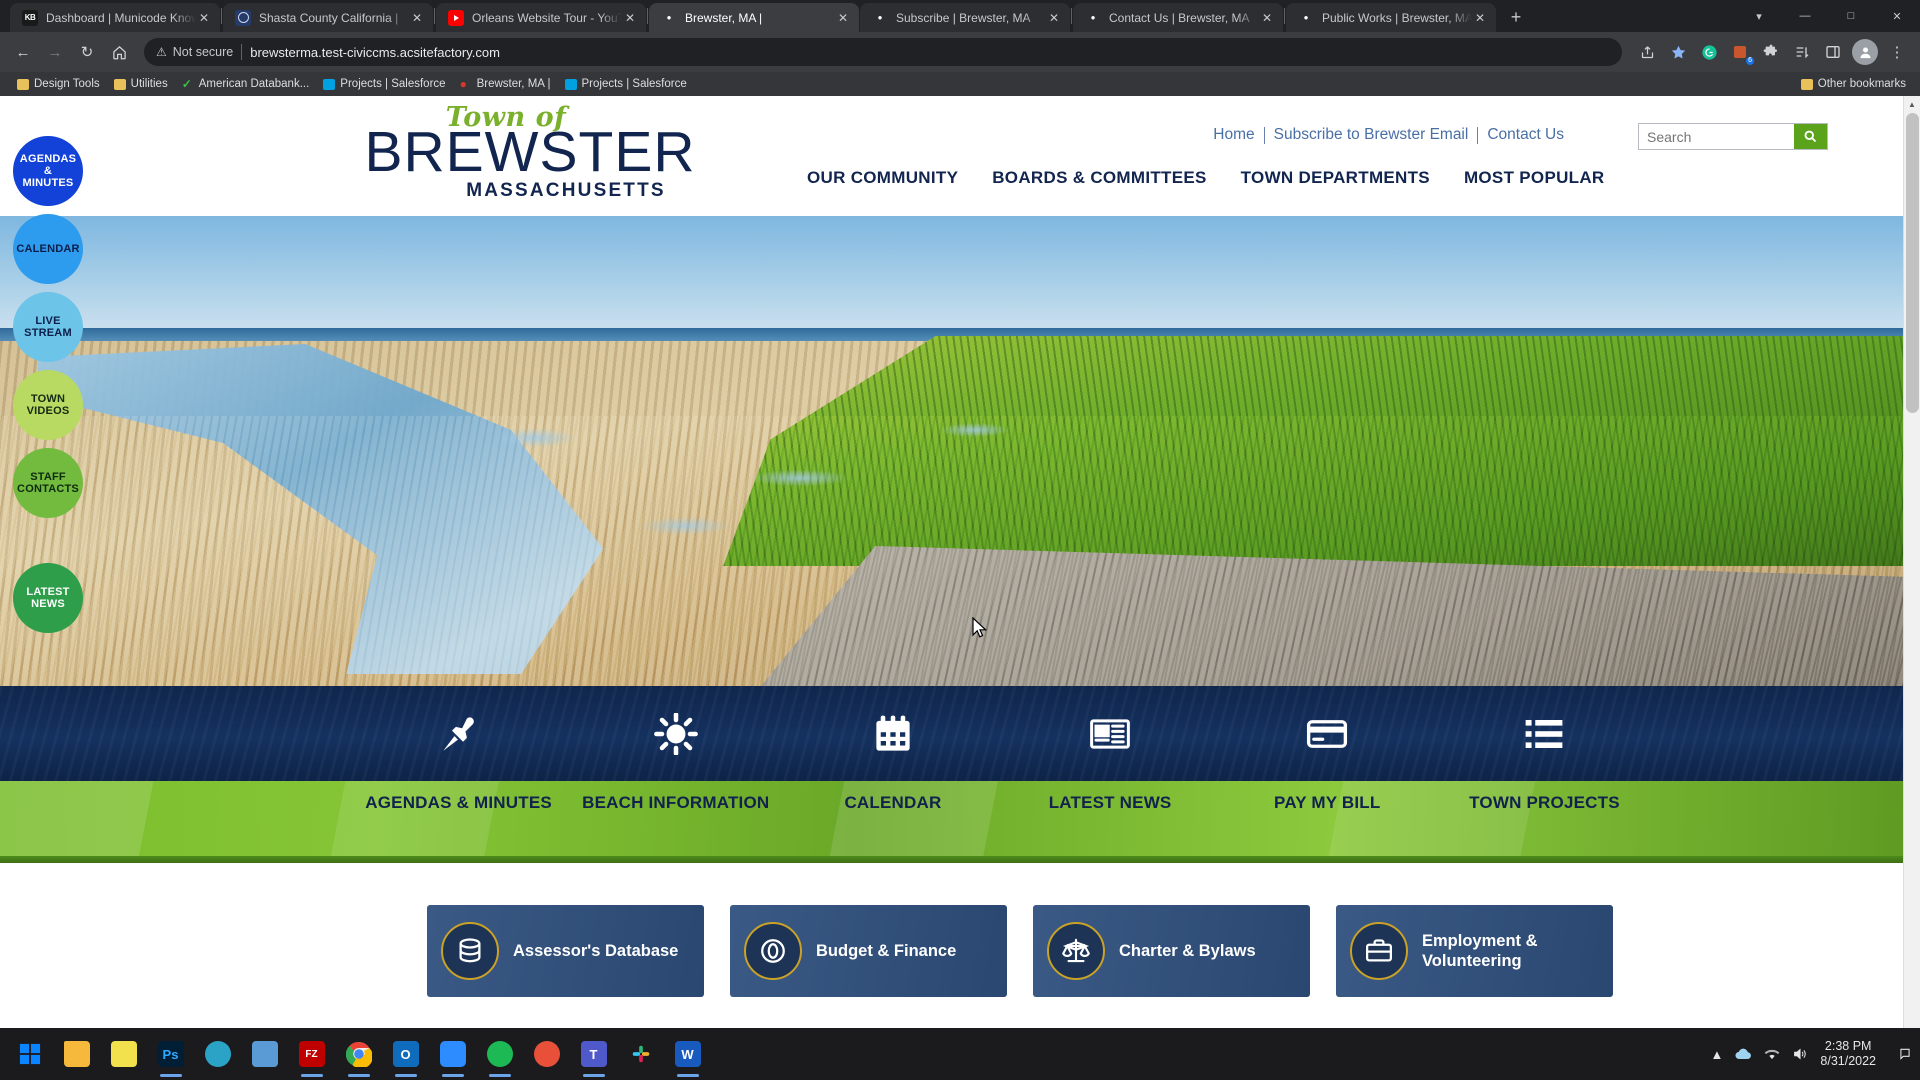 Image resolution: width=1920 pixels, height=1080 pixels. I want to click on wifi-icon, so click(1772, 1054).